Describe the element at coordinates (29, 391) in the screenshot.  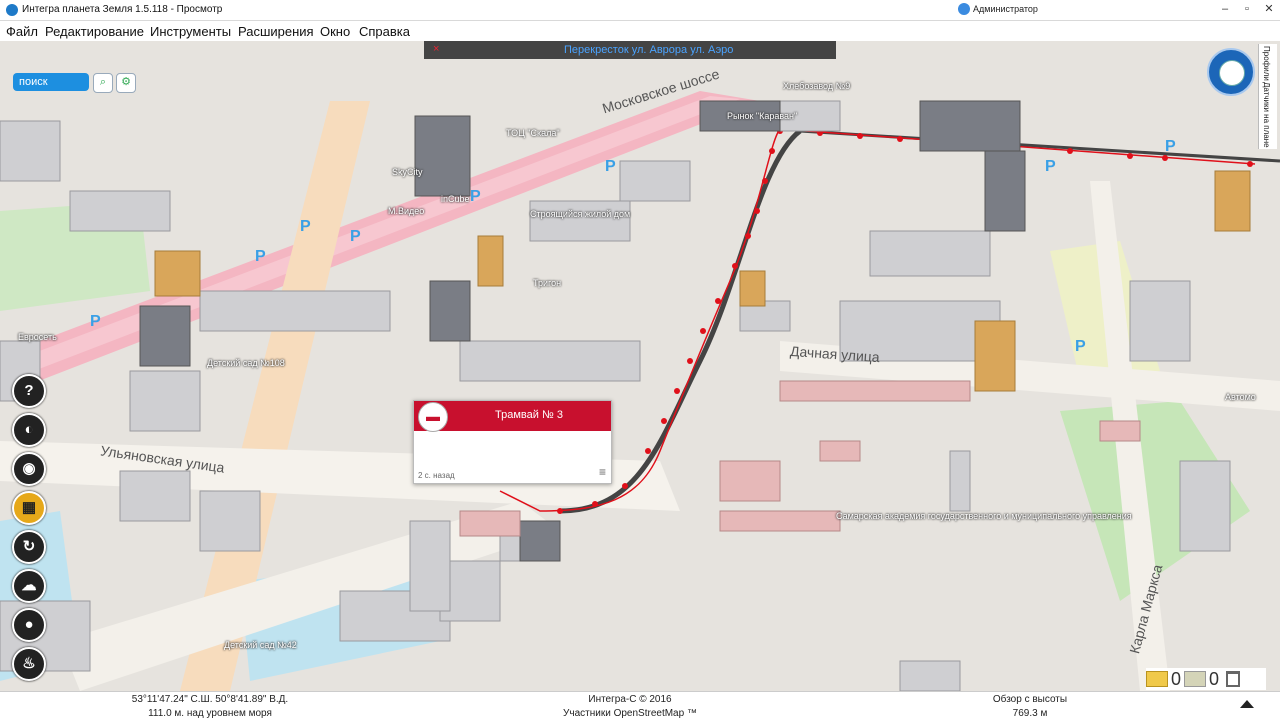
I see `help-button: ?` at that location.